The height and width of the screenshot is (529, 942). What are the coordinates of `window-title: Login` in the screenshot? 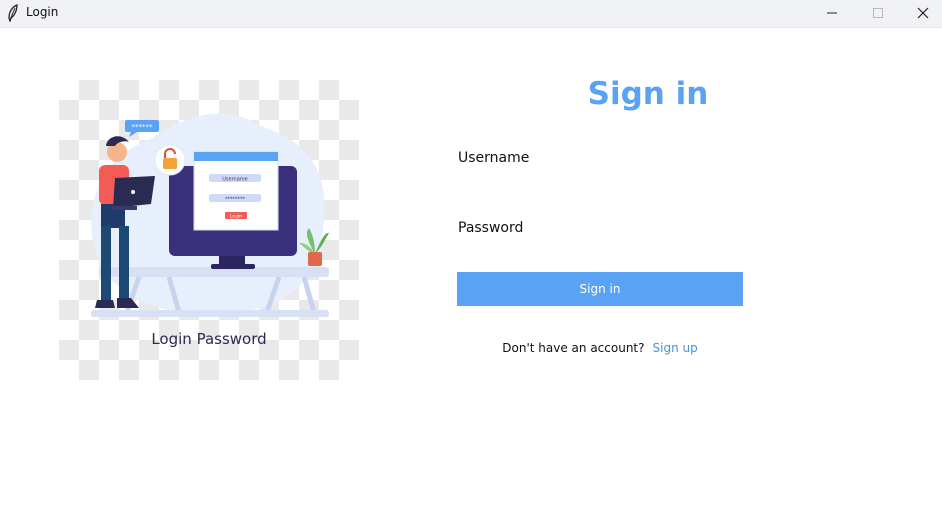 It's located at (42, 12).